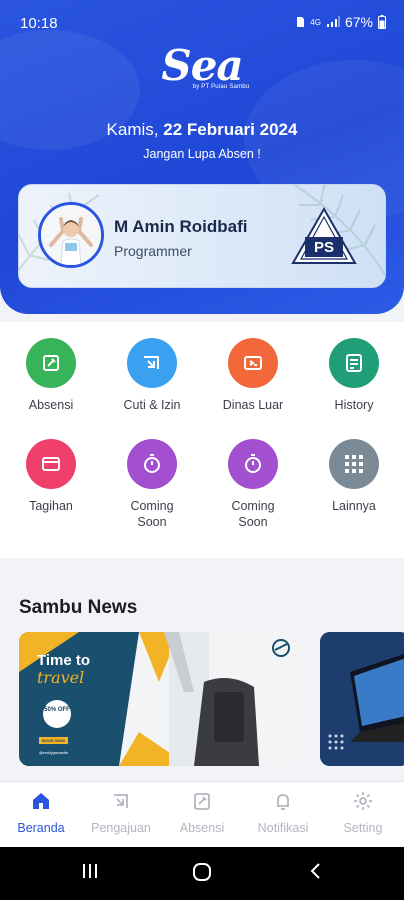 The width and height of the screenshot is (404, 900). I want to click on news-card, so click(362, 699).